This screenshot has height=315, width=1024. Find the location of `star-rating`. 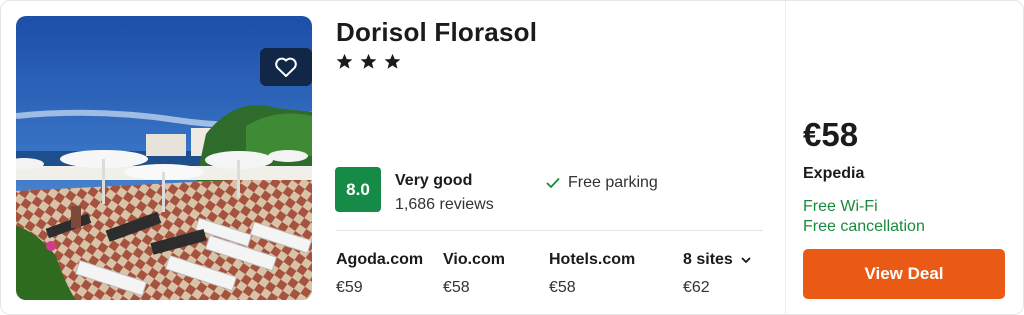

star-rating is located at coordinates (368, 61).